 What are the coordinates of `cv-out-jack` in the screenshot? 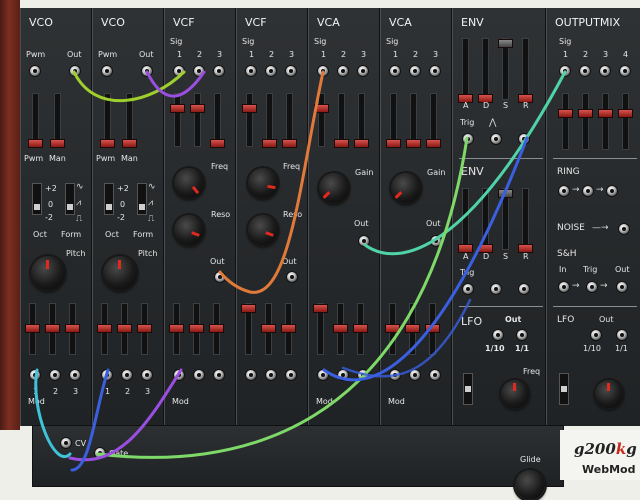 It's located at (66, 443).